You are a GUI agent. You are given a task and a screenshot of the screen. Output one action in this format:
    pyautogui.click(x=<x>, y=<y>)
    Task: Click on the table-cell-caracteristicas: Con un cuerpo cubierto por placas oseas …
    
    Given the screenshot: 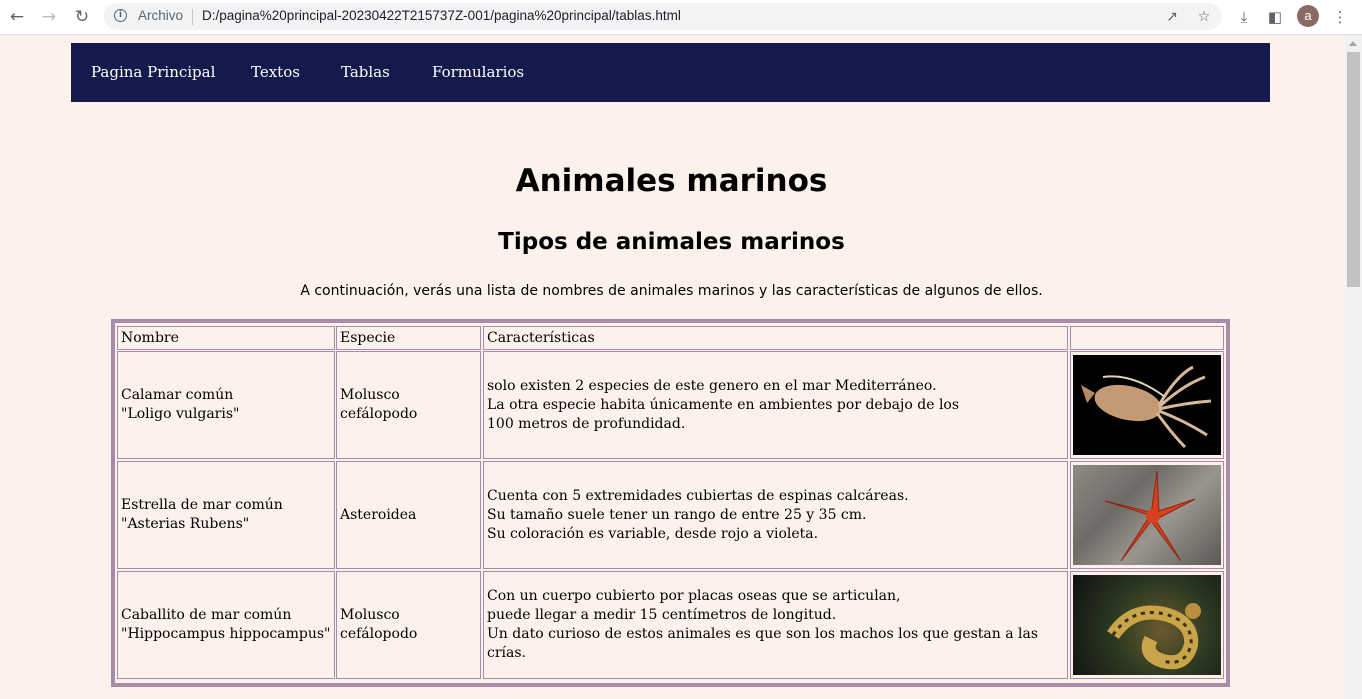 What is the action you would take?
    pyautogui.click(x=775, y=625)
    